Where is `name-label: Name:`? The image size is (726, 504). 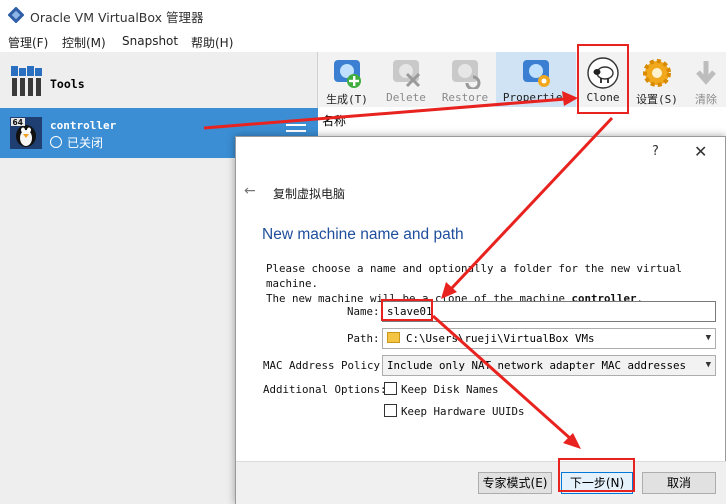 name-label: Name: is located at coordinates (363, 311).